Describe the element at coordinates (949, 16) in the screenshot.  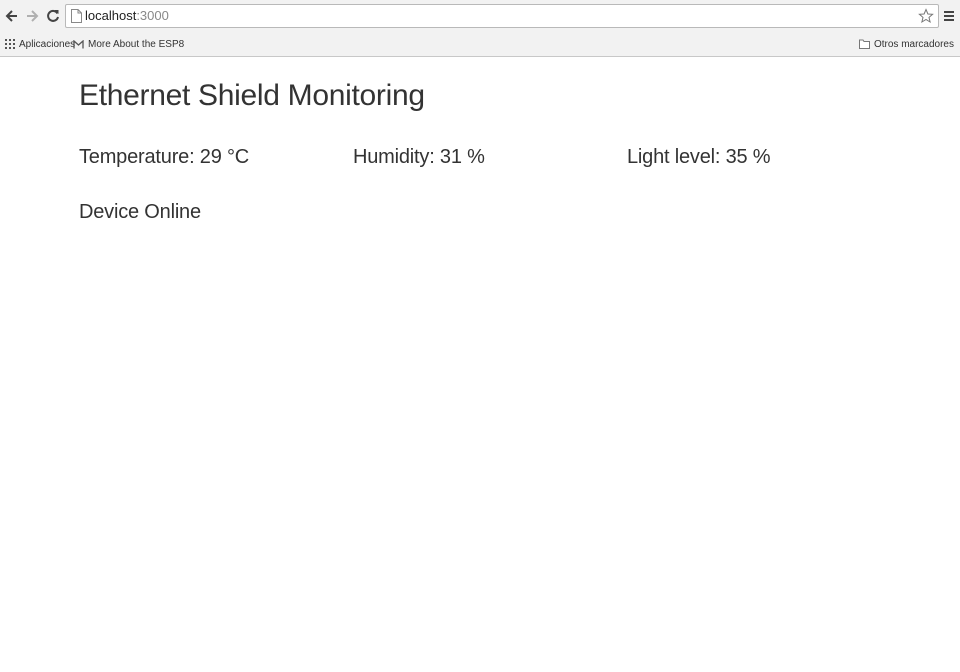
I see `hamburger-menu-icon` at that location.